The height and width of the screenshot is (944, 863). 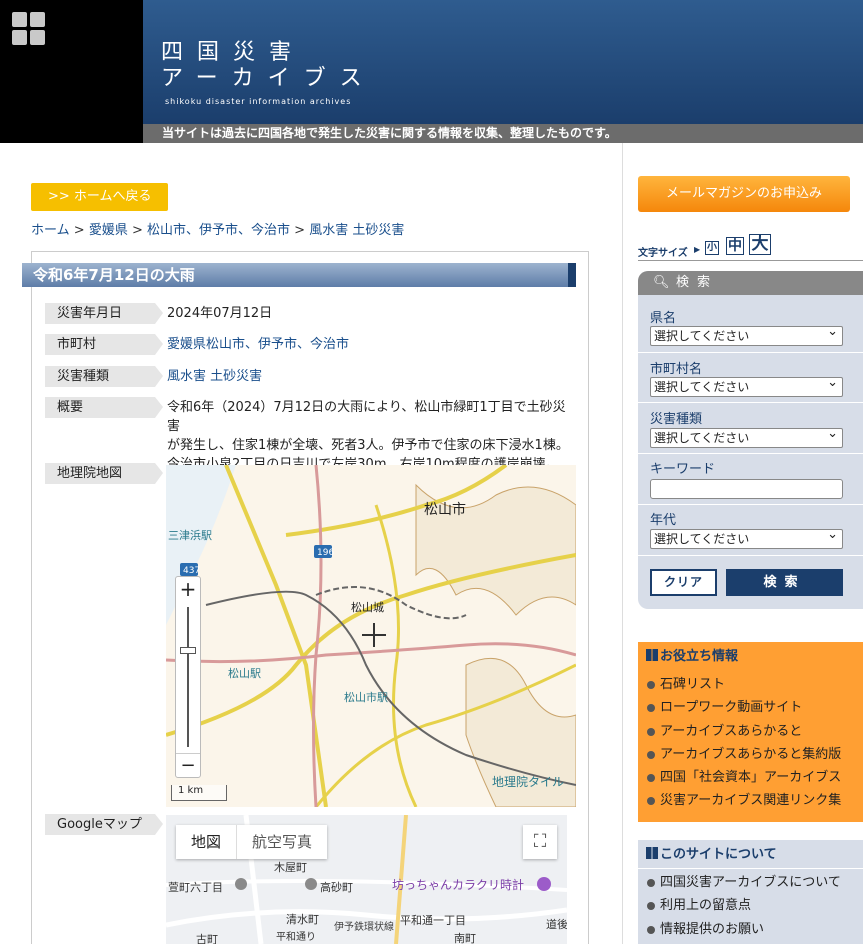 I want to click on about-heading: このサイトについて, so click(x=750, y=854).